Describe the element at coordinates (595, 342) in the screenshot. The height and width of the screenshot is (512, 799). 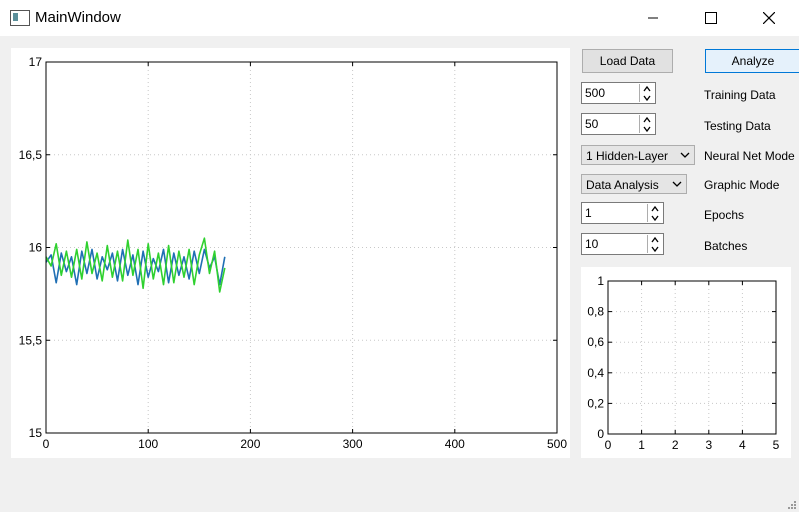
I see `y-tick-label: 0,6` at that location.